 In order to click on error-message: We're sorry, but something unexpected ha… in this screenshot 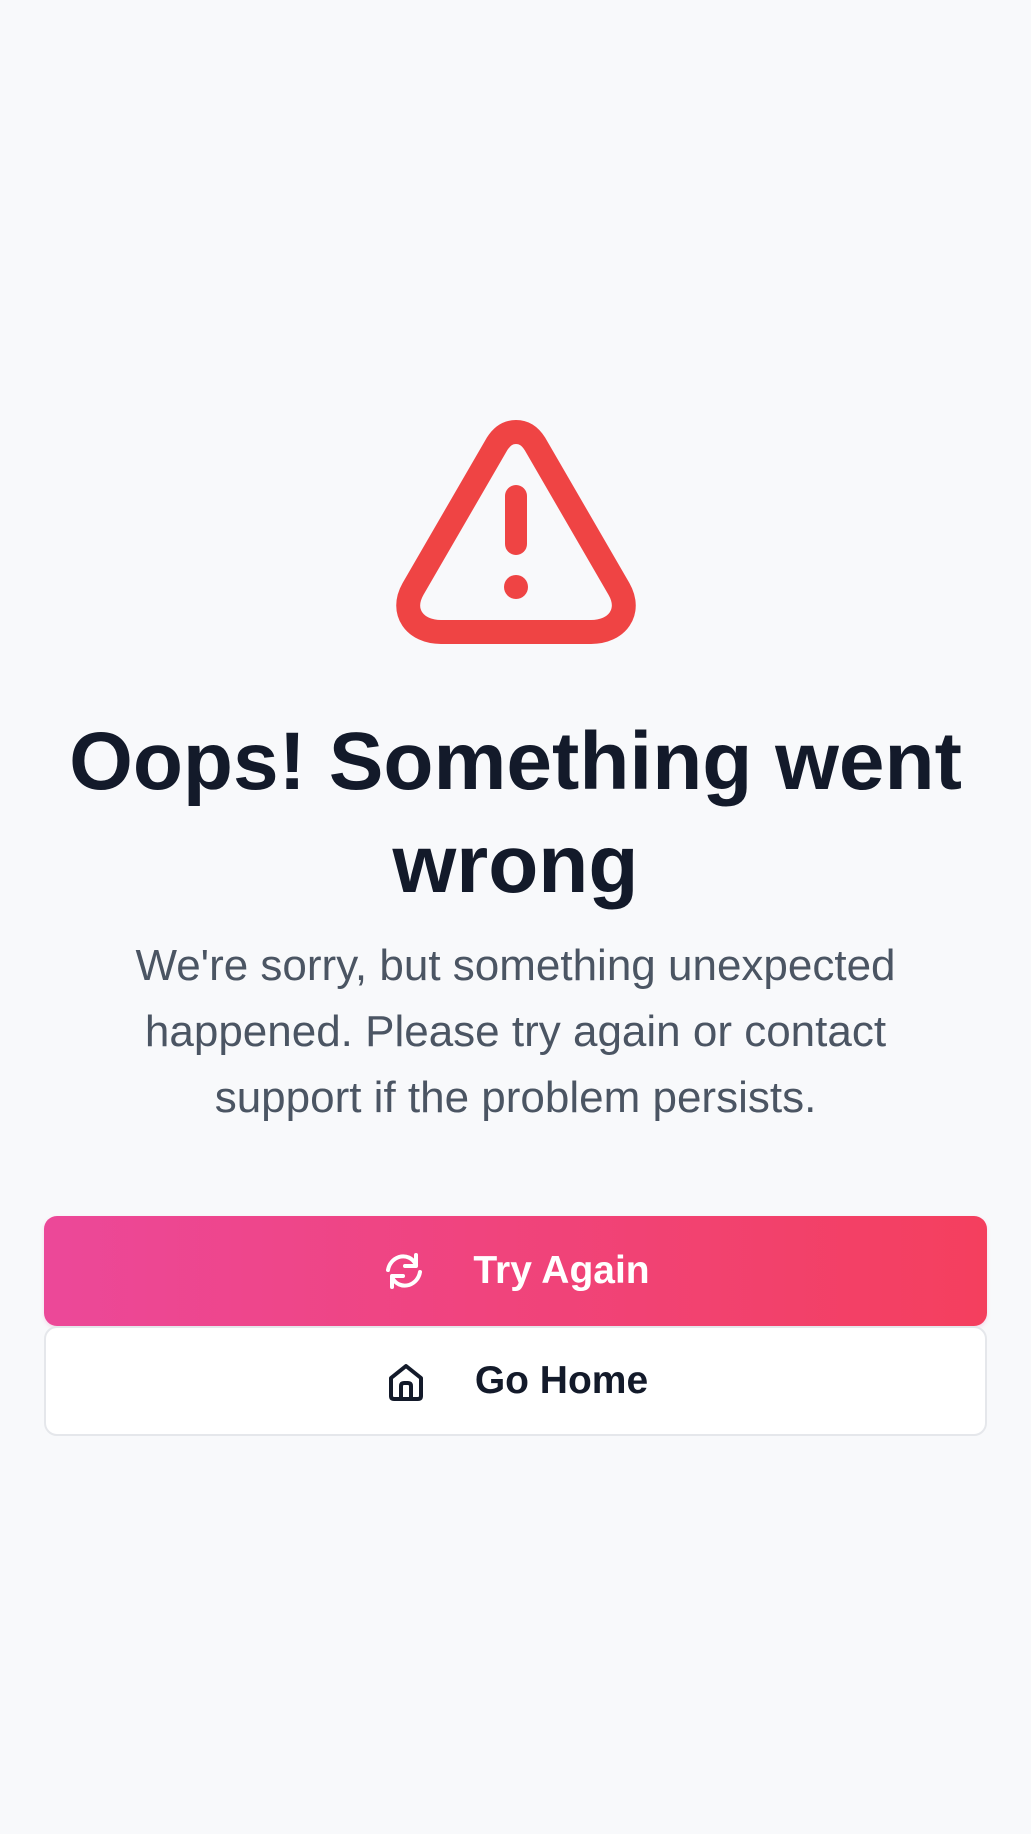, I will do `click(515, 1031)`.